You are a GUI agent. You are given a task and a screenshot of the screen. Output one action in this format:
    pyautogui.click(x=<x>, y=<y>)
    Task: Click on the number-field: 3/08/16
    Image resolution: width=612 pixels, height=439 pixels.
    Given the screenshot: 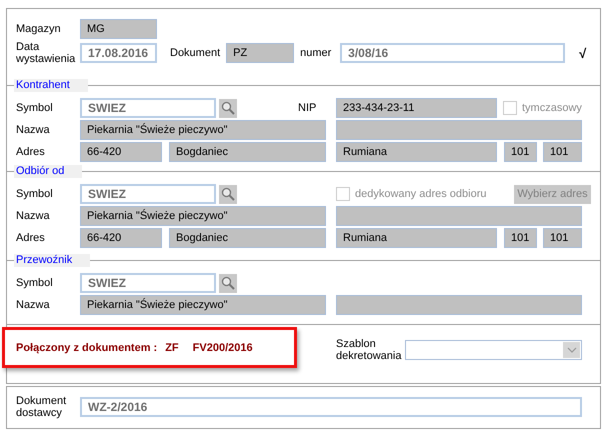 What is the action you would take?
    pyautogui.click(x=453, y=53)
    